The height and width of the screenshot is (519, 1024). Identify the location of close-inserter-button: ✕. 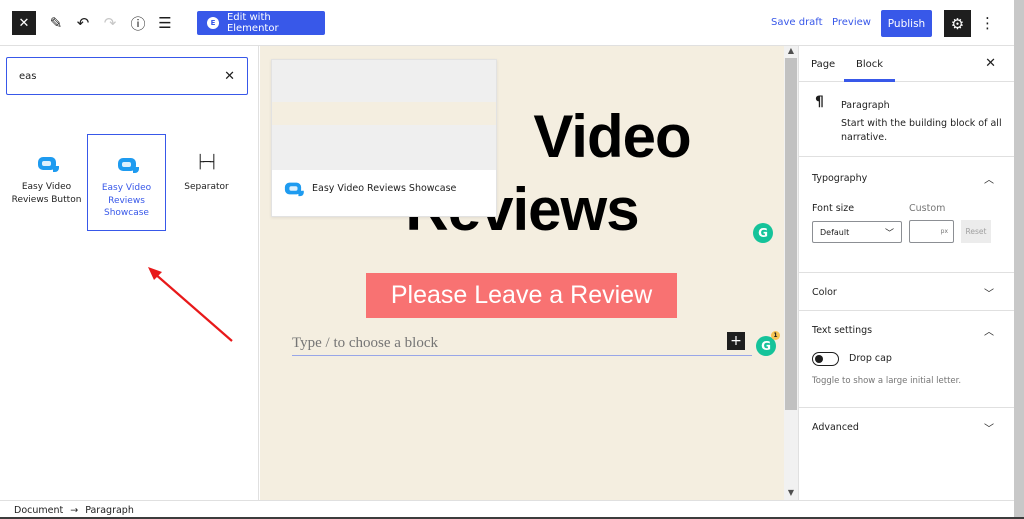
(24, 23).